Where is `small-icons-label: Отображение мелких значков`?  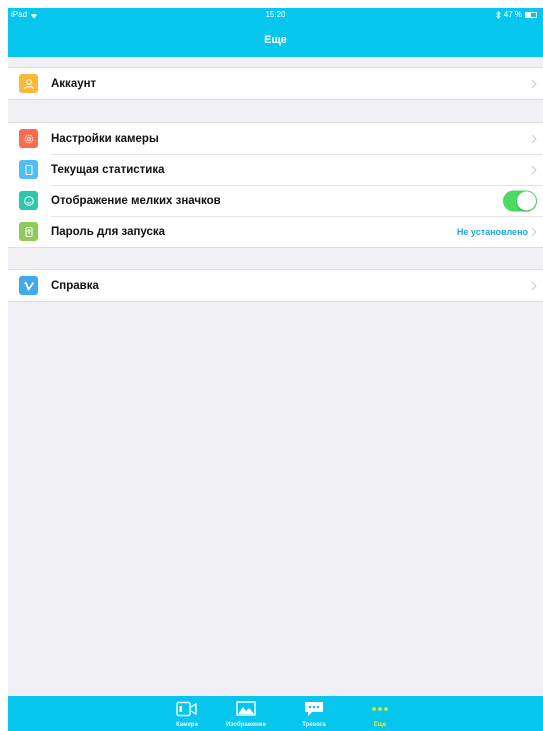 small-icons-label: Отображение мелких значков is located at coordinates (136, 200).